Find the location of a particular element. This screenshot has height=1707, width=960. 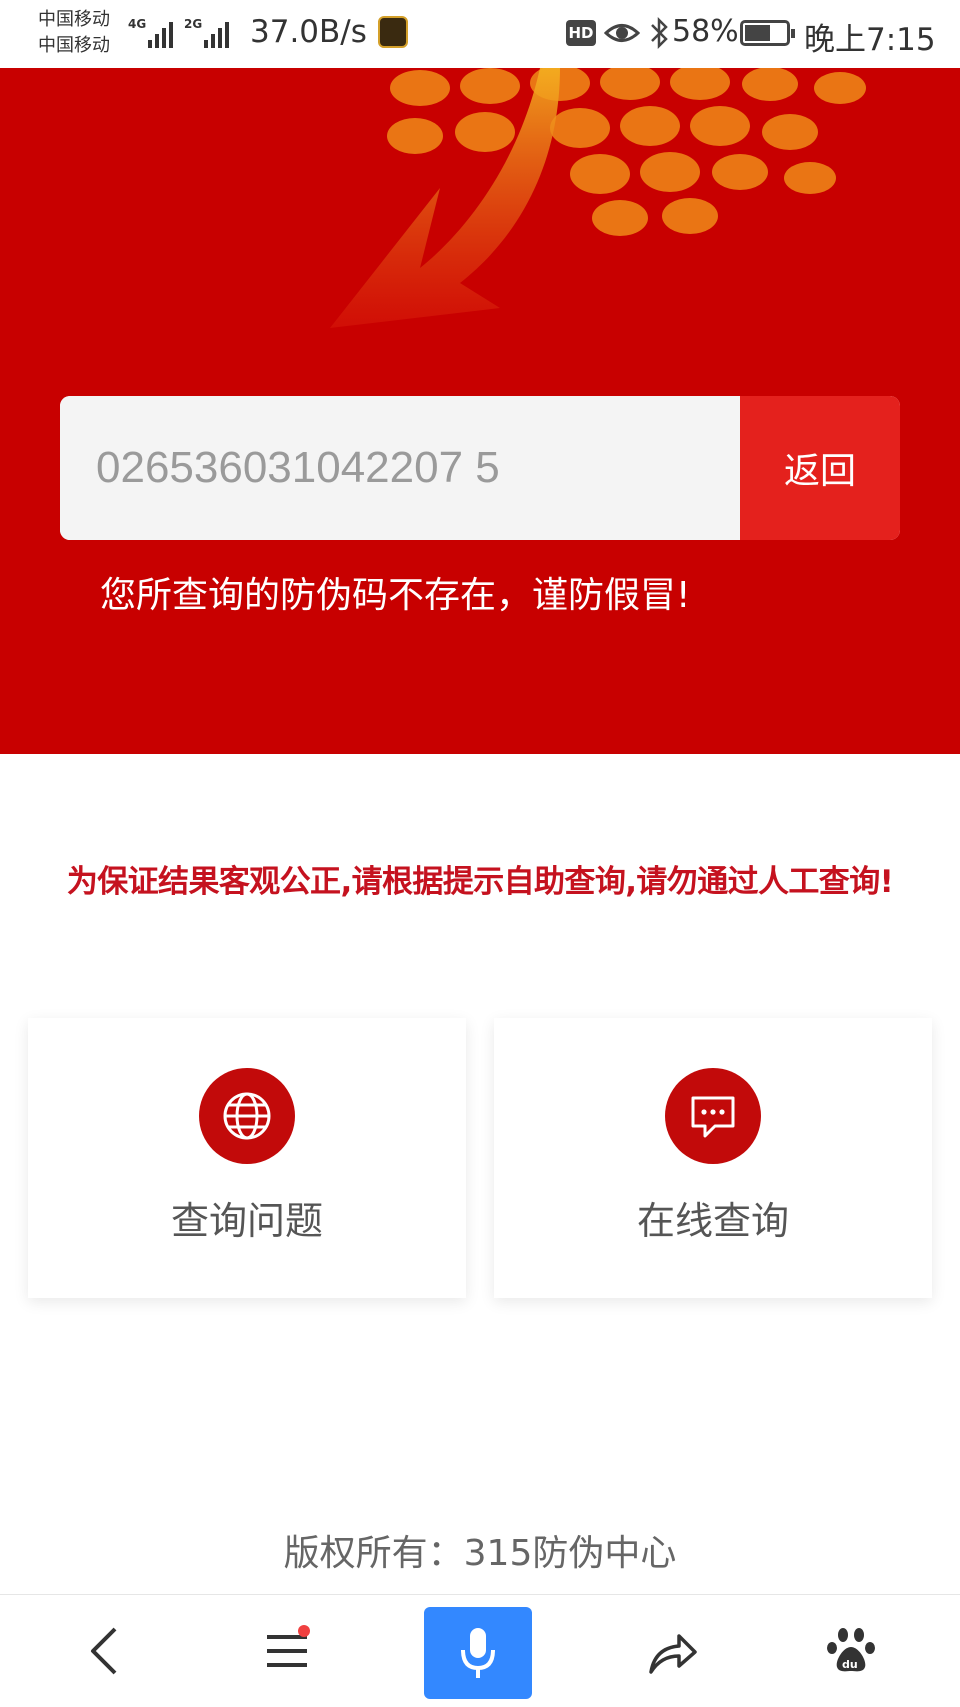

browser-bottom-bar: du is located at coordinates (480, 1650).